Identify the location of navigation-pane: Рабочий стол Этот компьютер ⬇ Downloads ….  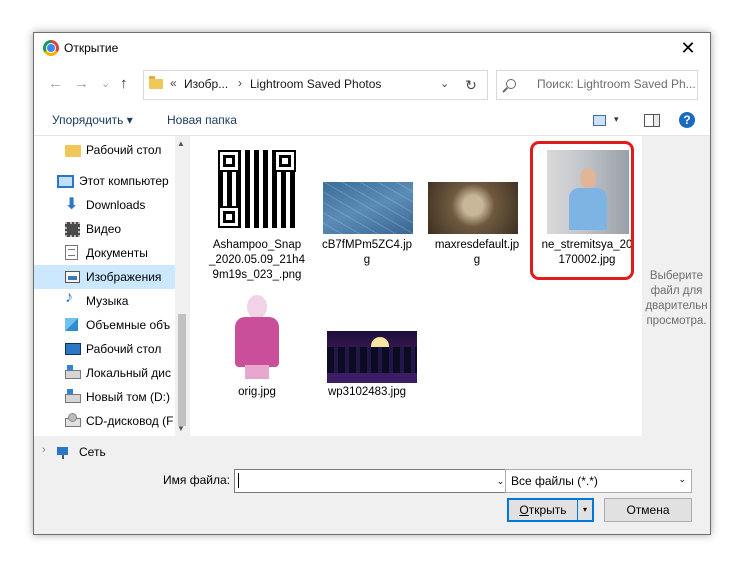
(111, 286).